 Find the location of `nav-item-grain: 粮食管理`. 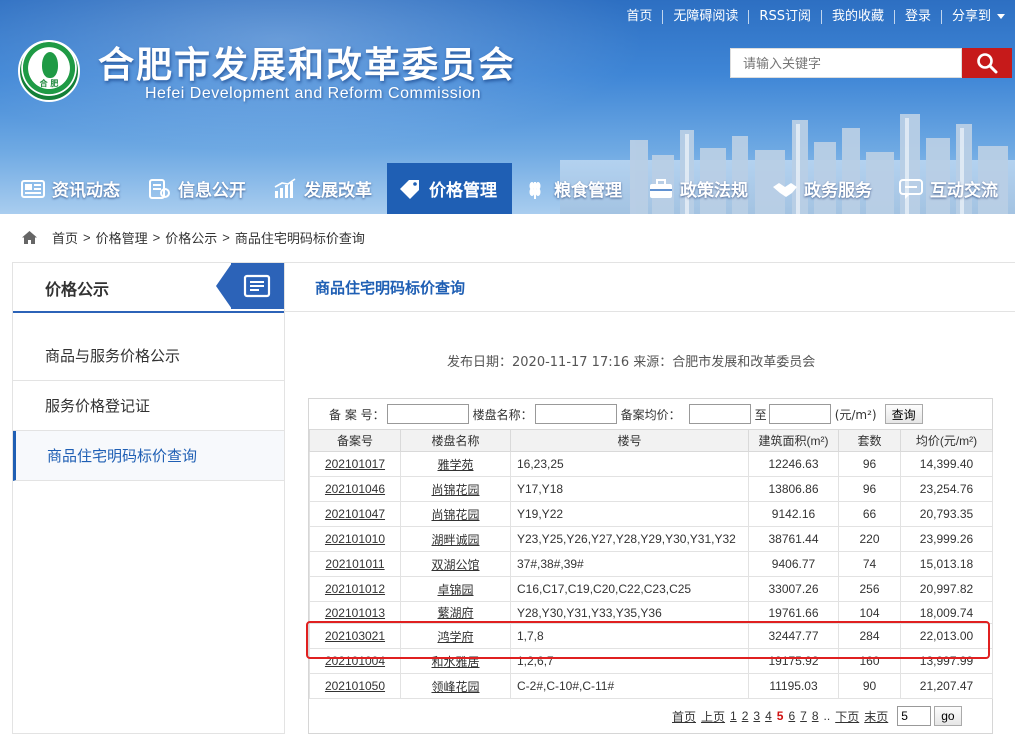

nav-item-grain: 粮食管理 is located at coordinates (578, 188).